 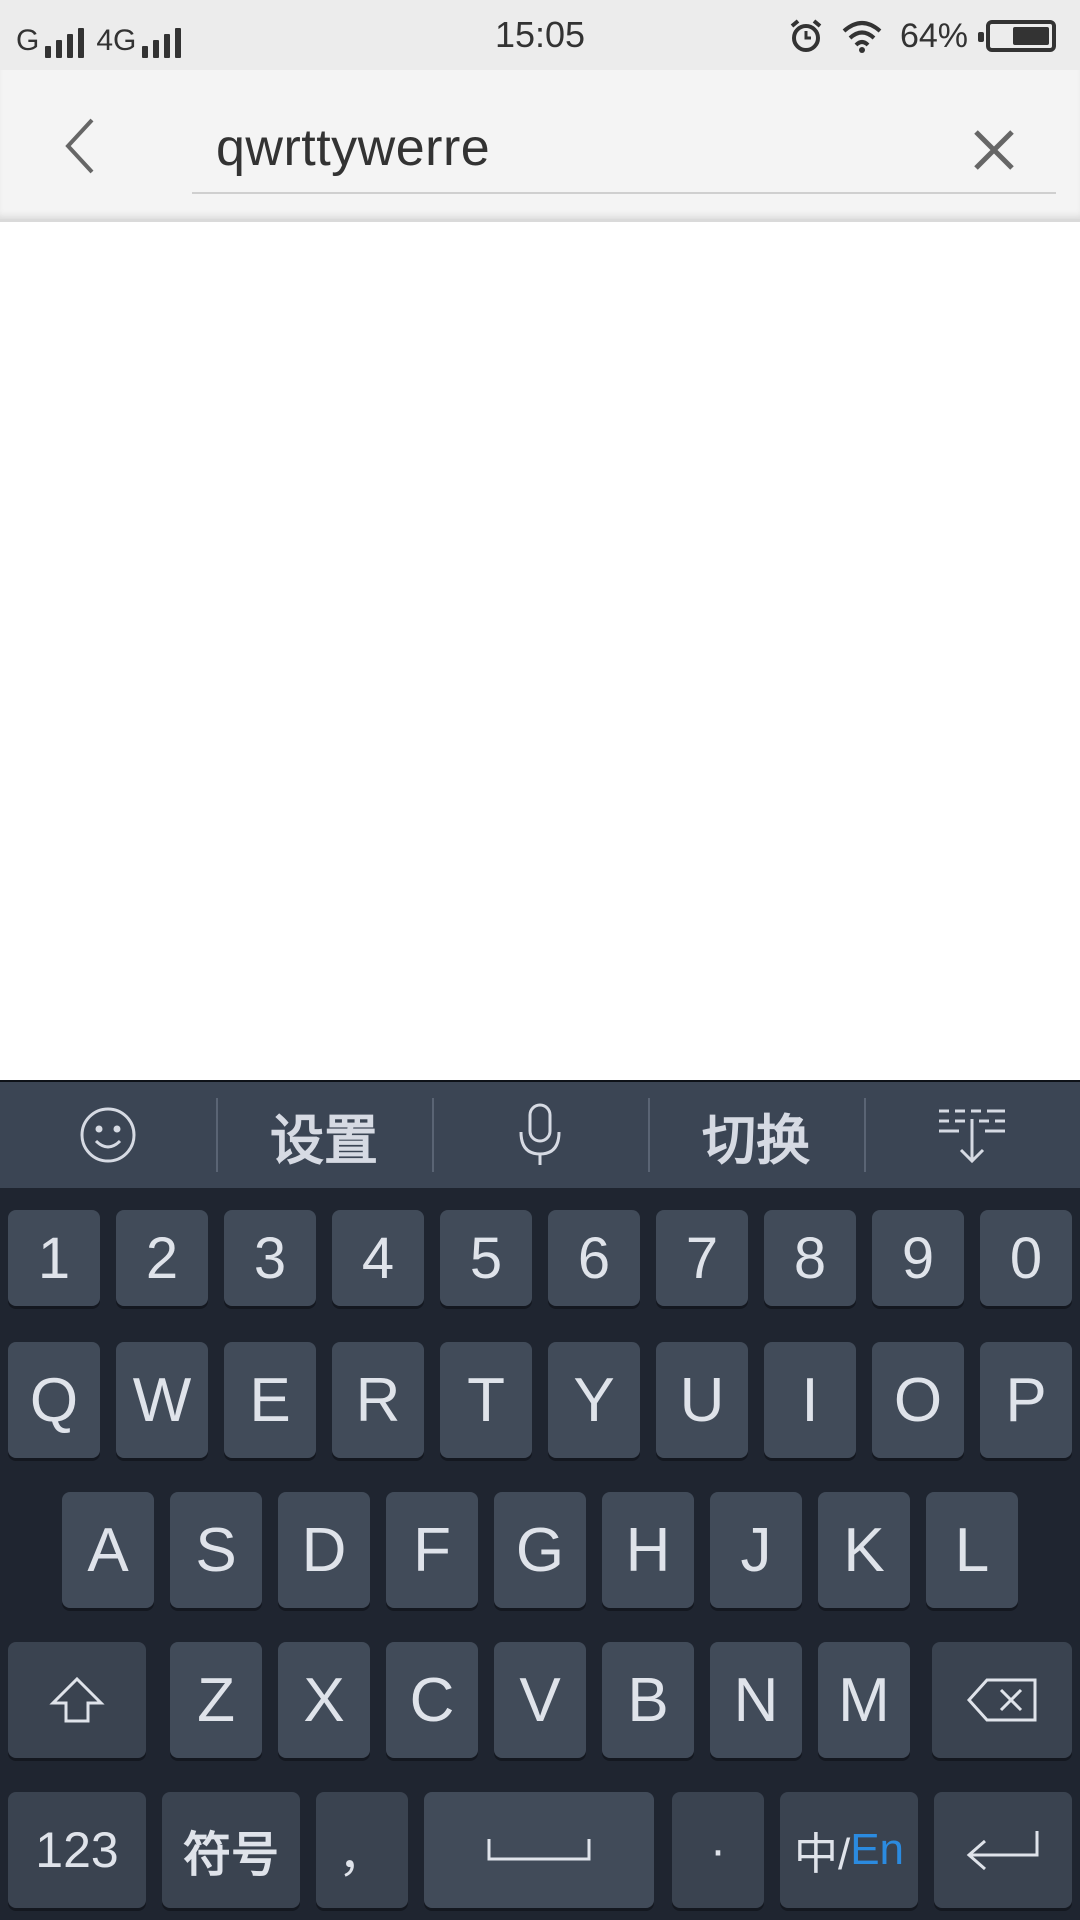 I want to click on clear-button, so click(x=994, y=150).